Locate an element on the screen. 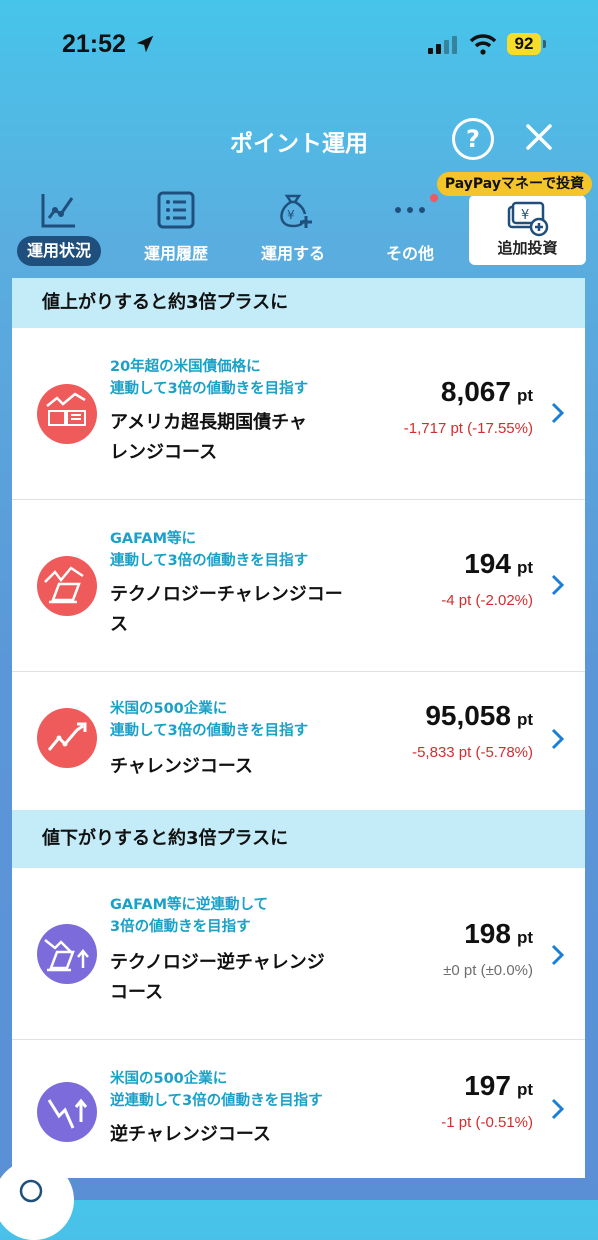 The width and height of the screenshot is (598, 1240). floating-refresh-button is located at coordinates (37, 1200).